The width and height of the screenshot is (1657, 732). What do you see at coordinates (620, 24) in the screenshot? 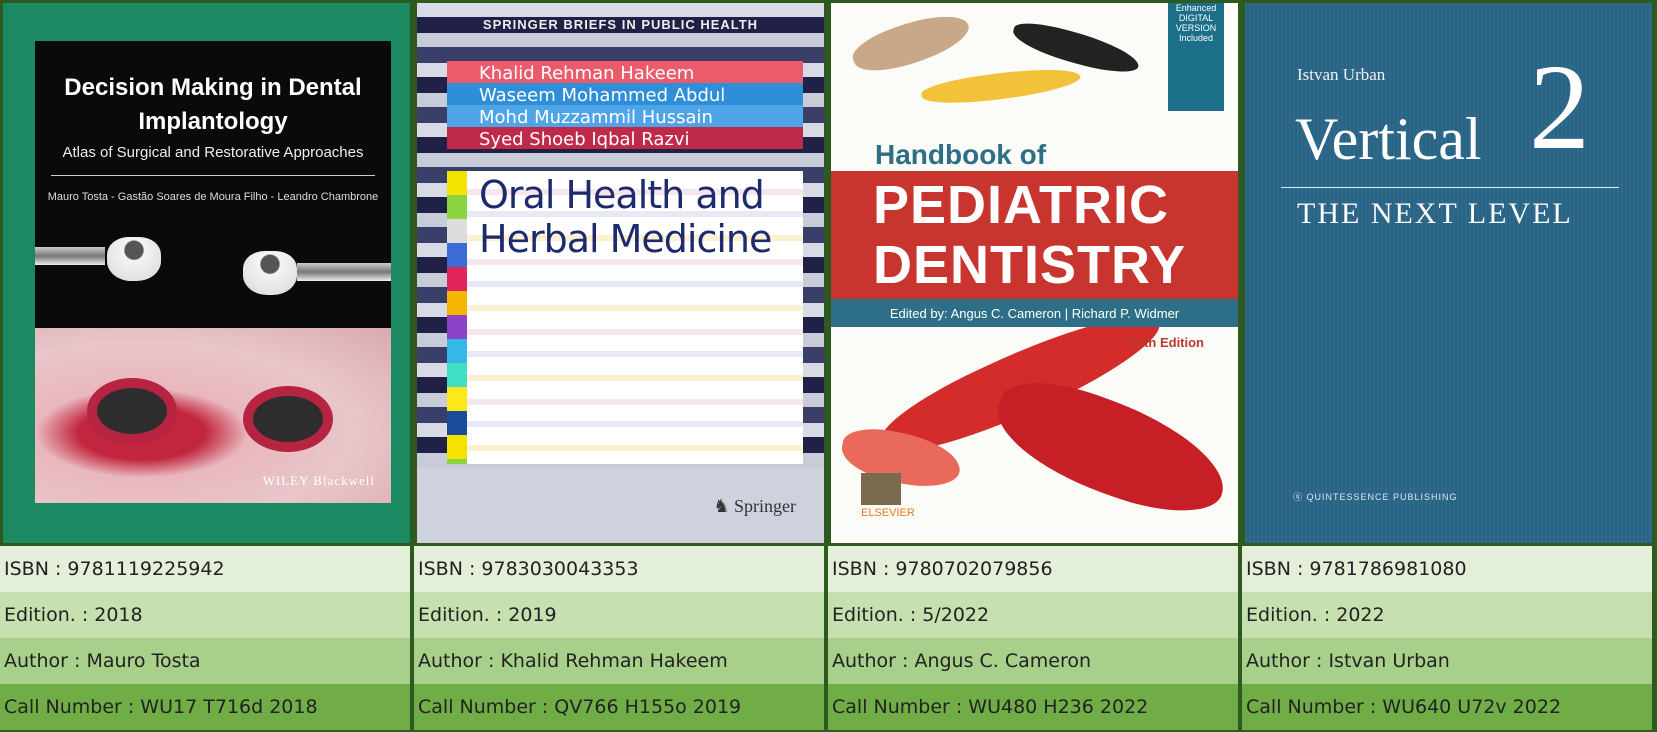
I see `cover-series: SPRINGER BRIEFS IN PUBLIC HEALTH` at bounding box center [620, 24].